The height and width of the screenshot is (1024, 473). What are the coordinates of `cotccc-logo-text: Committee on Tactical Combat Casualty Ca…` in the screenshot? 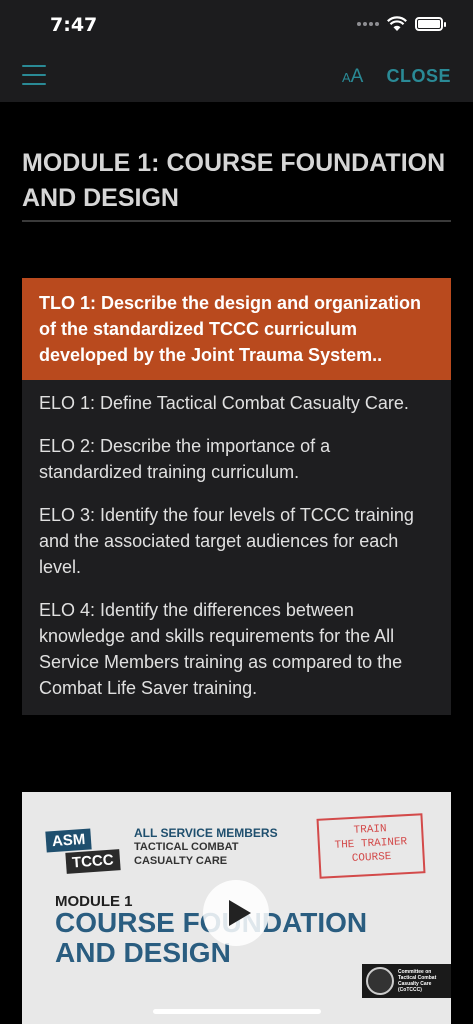 It's located at (417, 981).